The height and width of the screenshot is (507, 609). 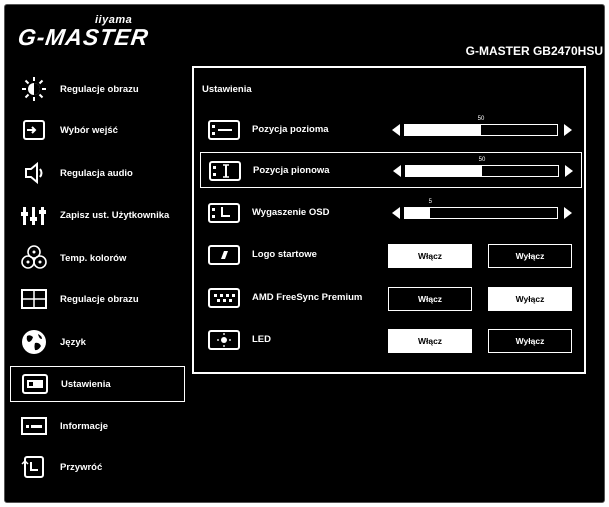 What do you see at coordinates (430, 256) in the screenshot?
I see `startup-logo-on-button: Włącz` at bounding box center [430, 256].